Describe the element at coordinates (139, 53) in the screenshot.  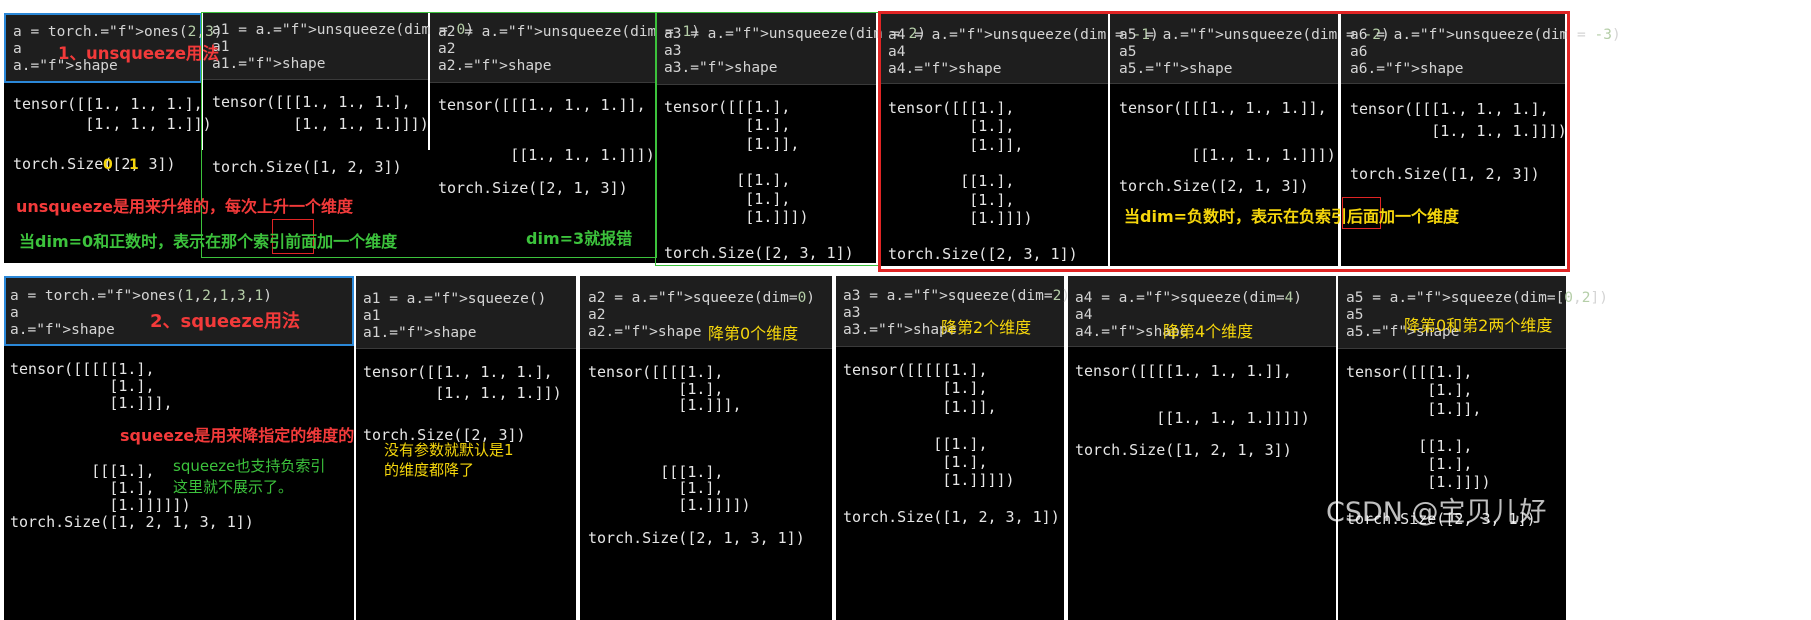
I see `unsqueeze-title: 1、unsqueeze用法` at that location.